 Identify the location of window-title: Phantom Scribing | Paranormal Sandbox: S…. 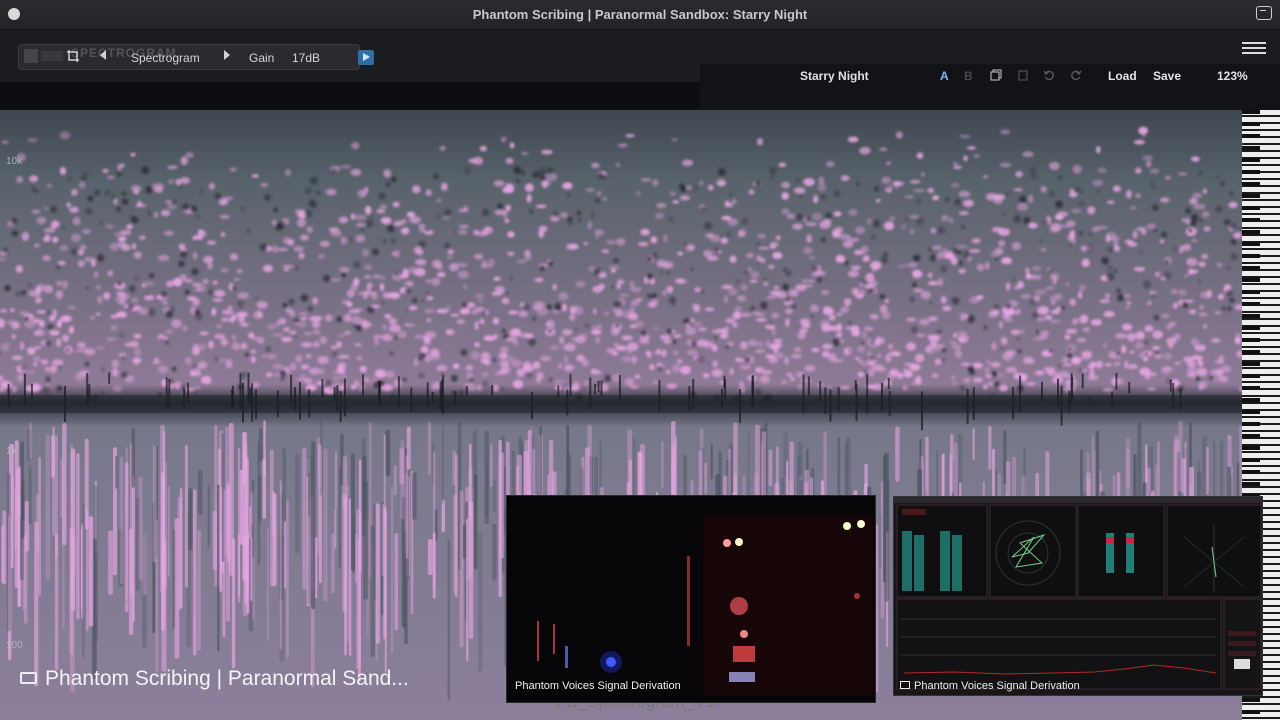
(640, 14).